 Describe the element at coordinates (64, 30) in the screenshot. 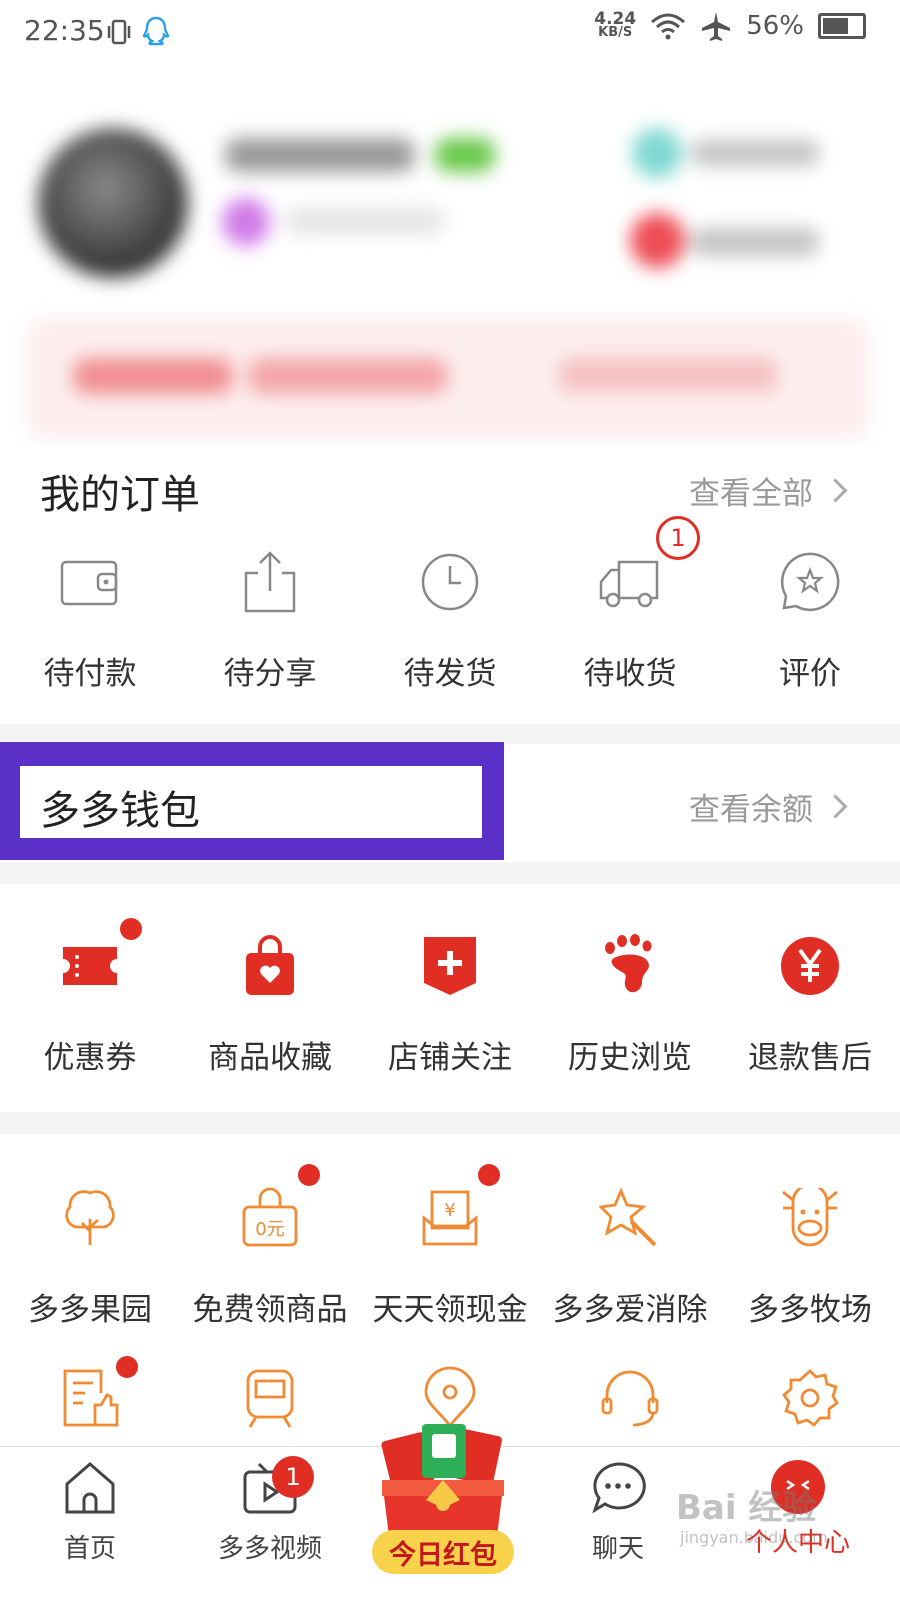

I see `status-time: 22:35` at that location.